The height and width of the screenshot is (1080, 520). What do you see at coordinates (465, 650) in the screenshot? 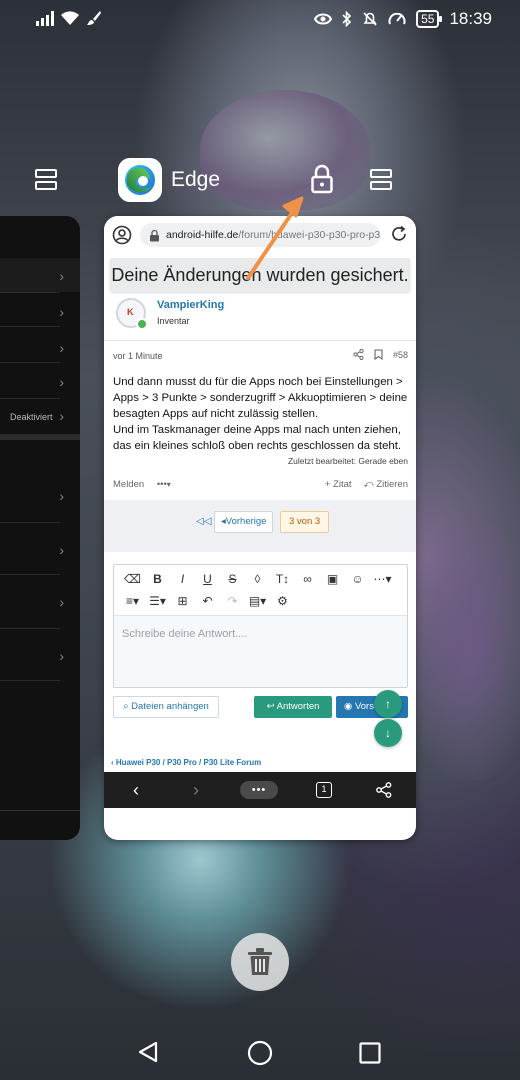
I see `wallpaper-figure-arm` at bounding box center [465, 650].